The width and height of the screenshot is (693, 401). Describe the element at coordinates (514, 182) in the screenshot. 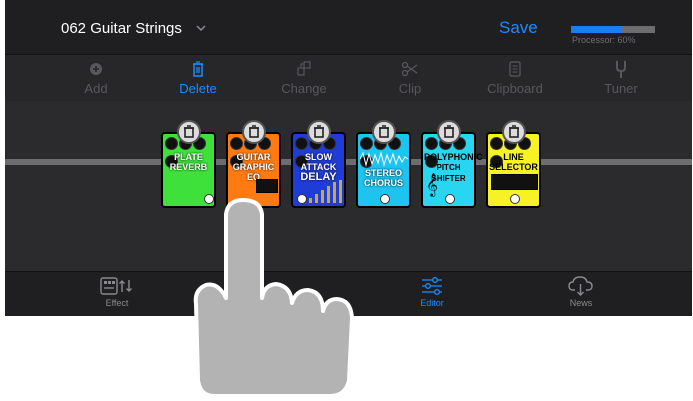

I see `selector-display` at that location.